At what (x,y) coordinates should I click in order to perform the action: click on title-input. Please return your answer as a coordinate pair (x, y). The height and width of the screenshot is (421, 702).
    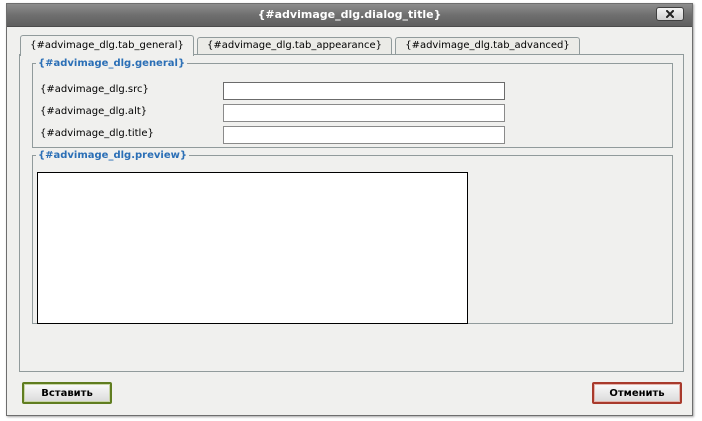
    Looking at the image, I should click on (364, 135).